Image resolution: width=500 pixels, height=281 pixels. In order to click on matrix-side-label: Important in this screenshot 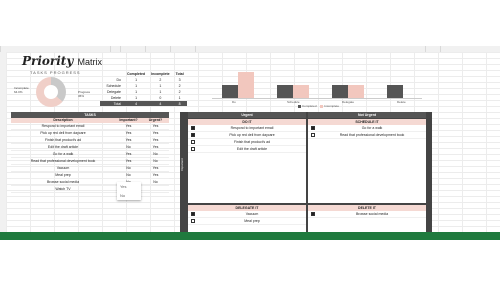, I will do `click(182, 165)`.